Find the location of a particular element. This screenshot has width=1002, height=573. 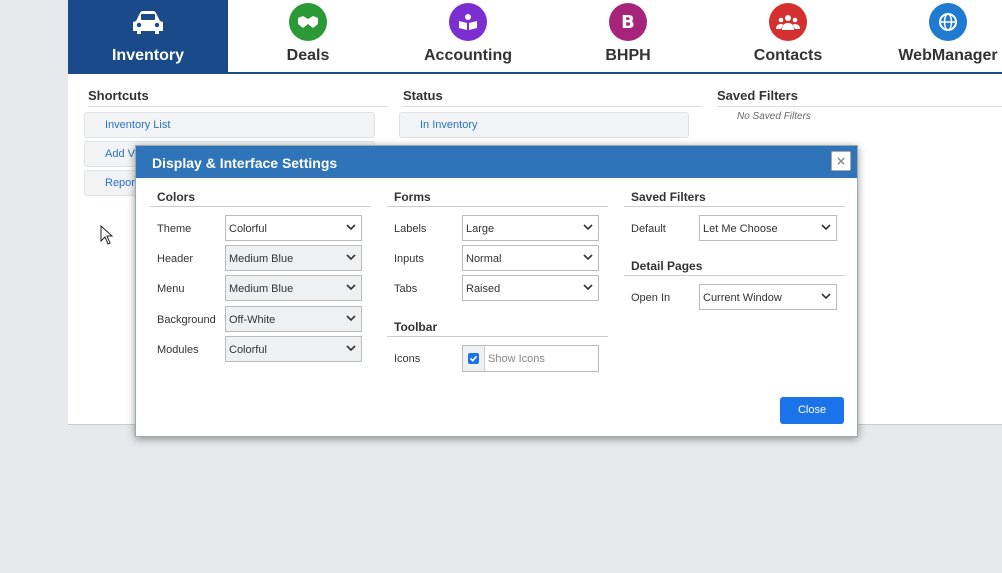

status-in-inventory: In Inventory is located at coordinates (544, 125).